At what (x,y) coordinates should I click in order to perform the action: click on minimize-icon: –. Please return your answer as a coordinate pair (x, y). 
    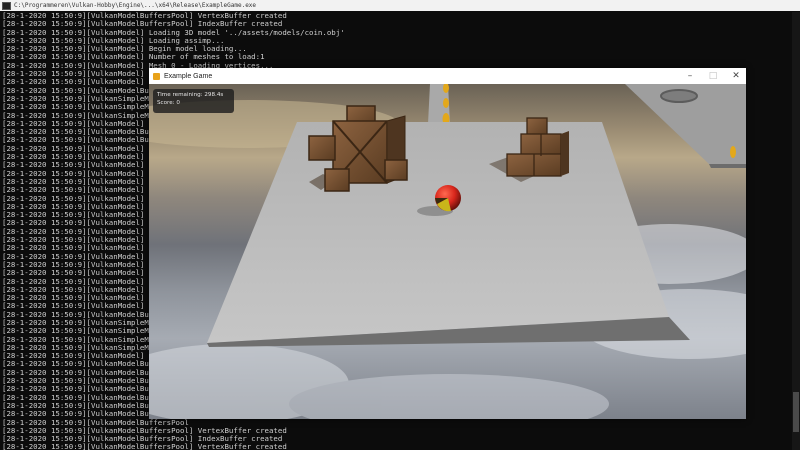
    Looking at the image, I should click on (690, 76).